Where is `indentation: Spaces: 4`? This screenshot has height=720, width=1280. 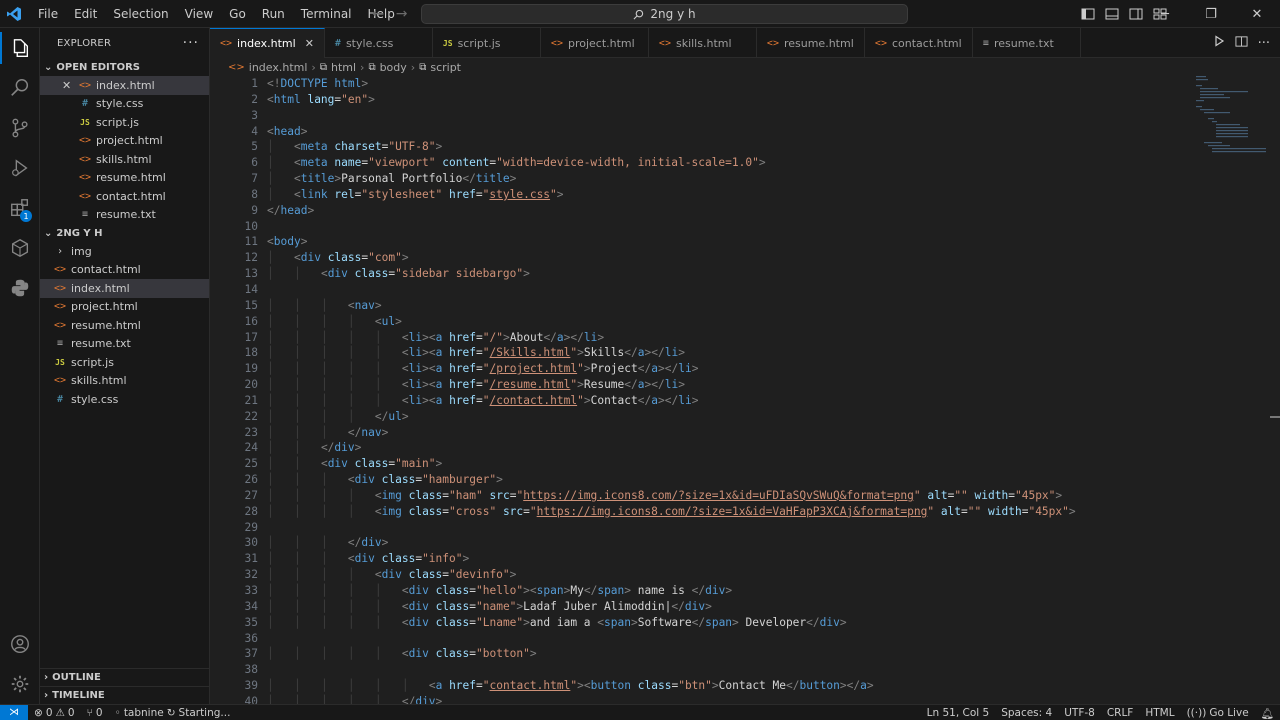 indentation: Spaces: 4 is located at coordinates (1026, 713).